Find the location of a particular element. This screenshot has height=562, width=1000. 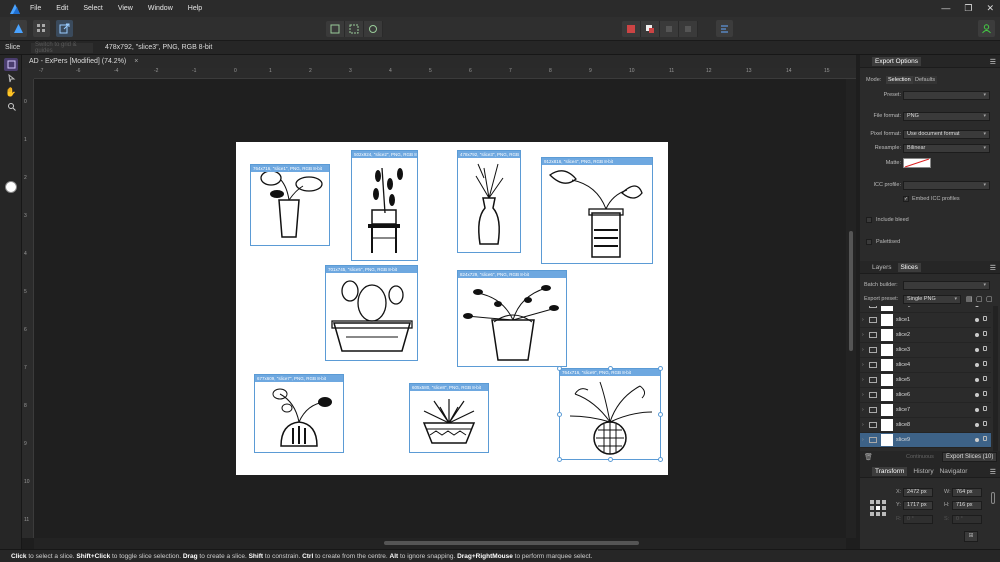

pixel-persona-button is located at coordinates (41, 28).